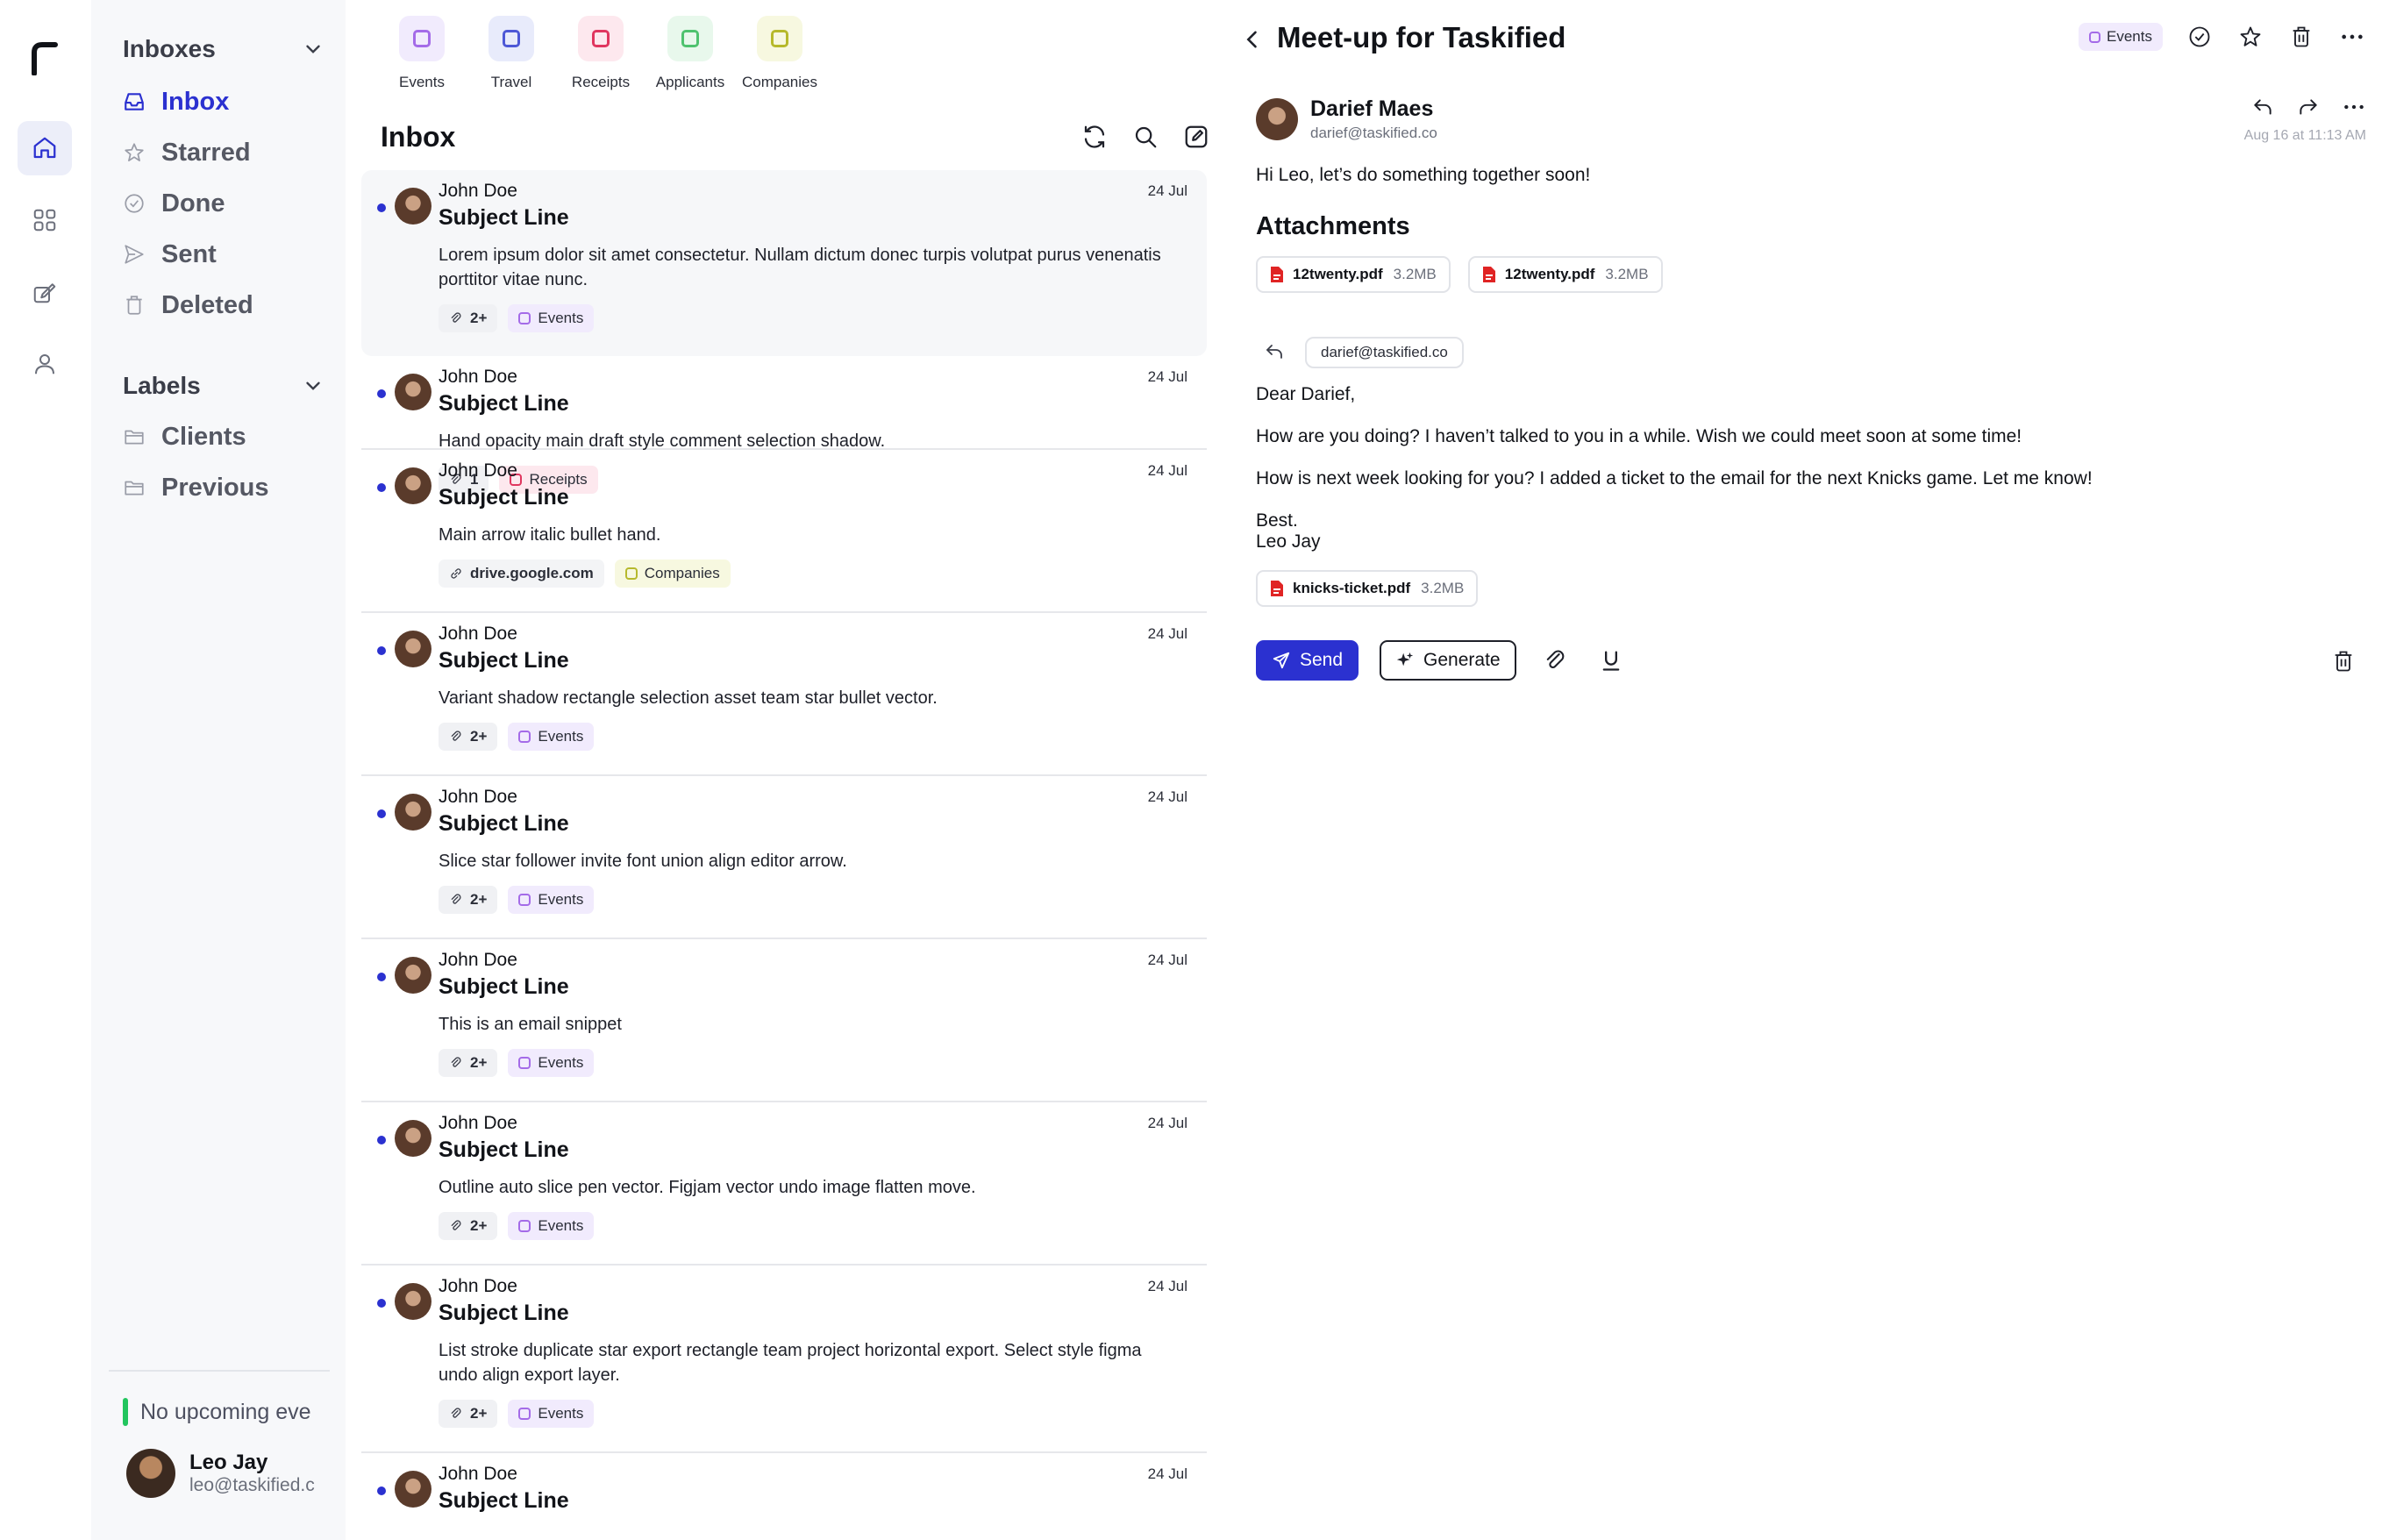 The width and height of the screenshot is (2382, 1540). I want to click on sidebar-item-sent: Sent, so click(223, 255).